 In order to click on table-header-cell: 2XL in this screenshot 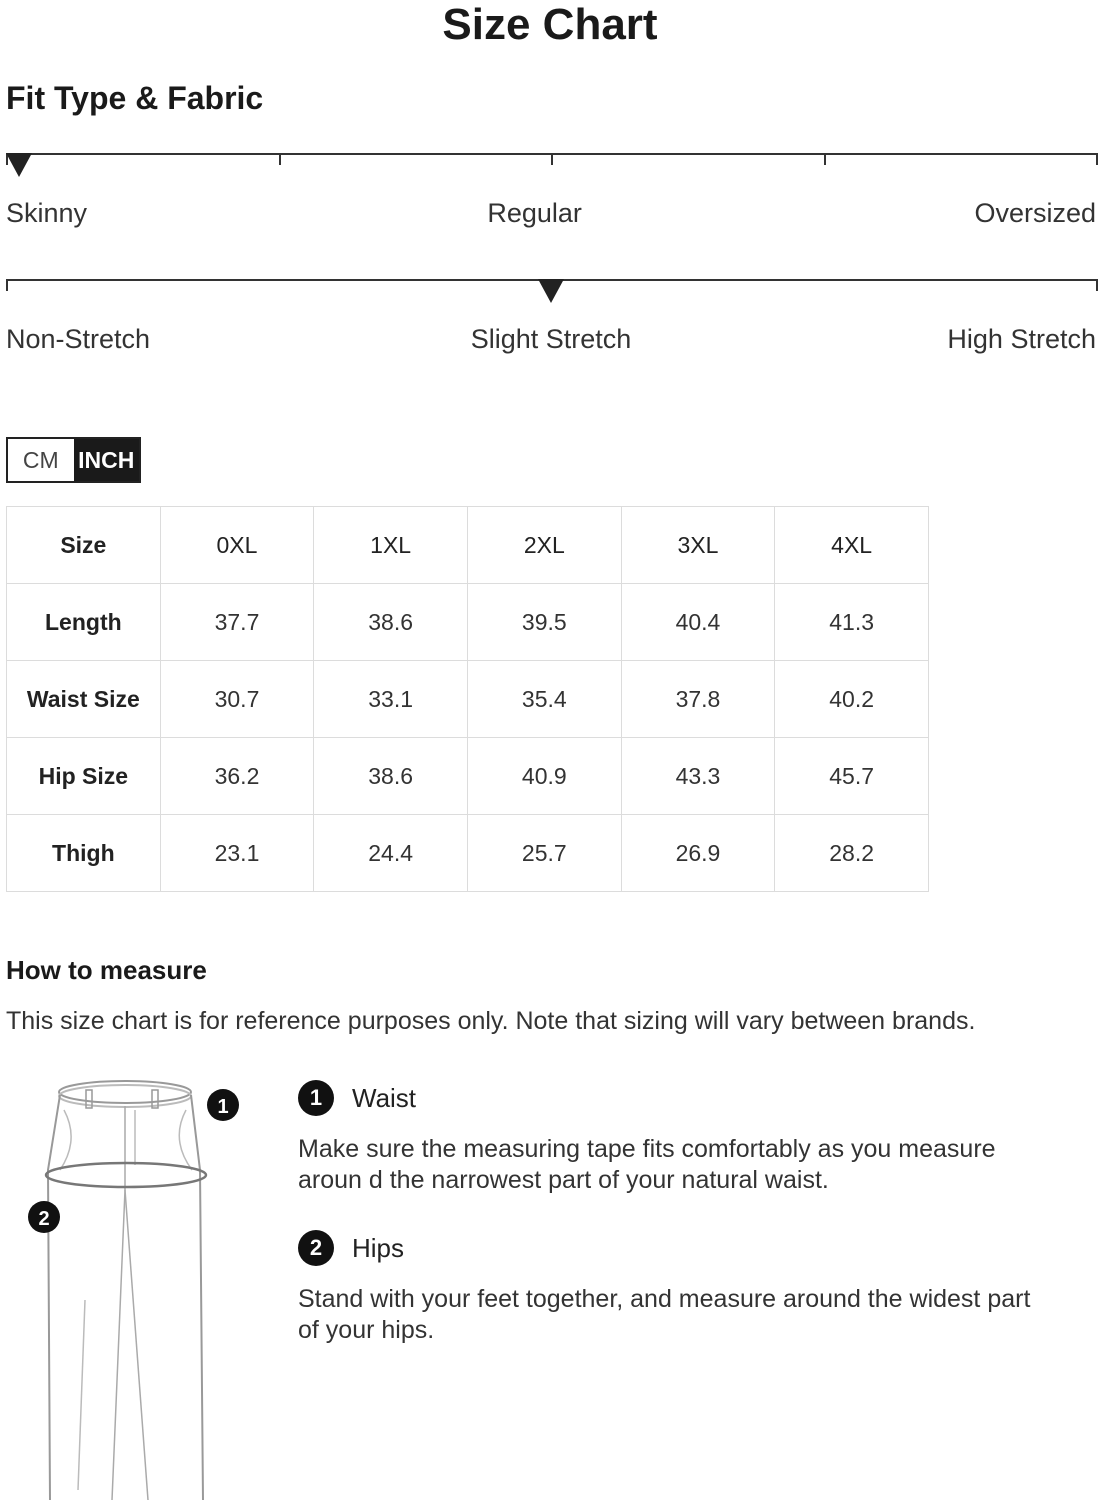, I will do `click(544, 545)`.